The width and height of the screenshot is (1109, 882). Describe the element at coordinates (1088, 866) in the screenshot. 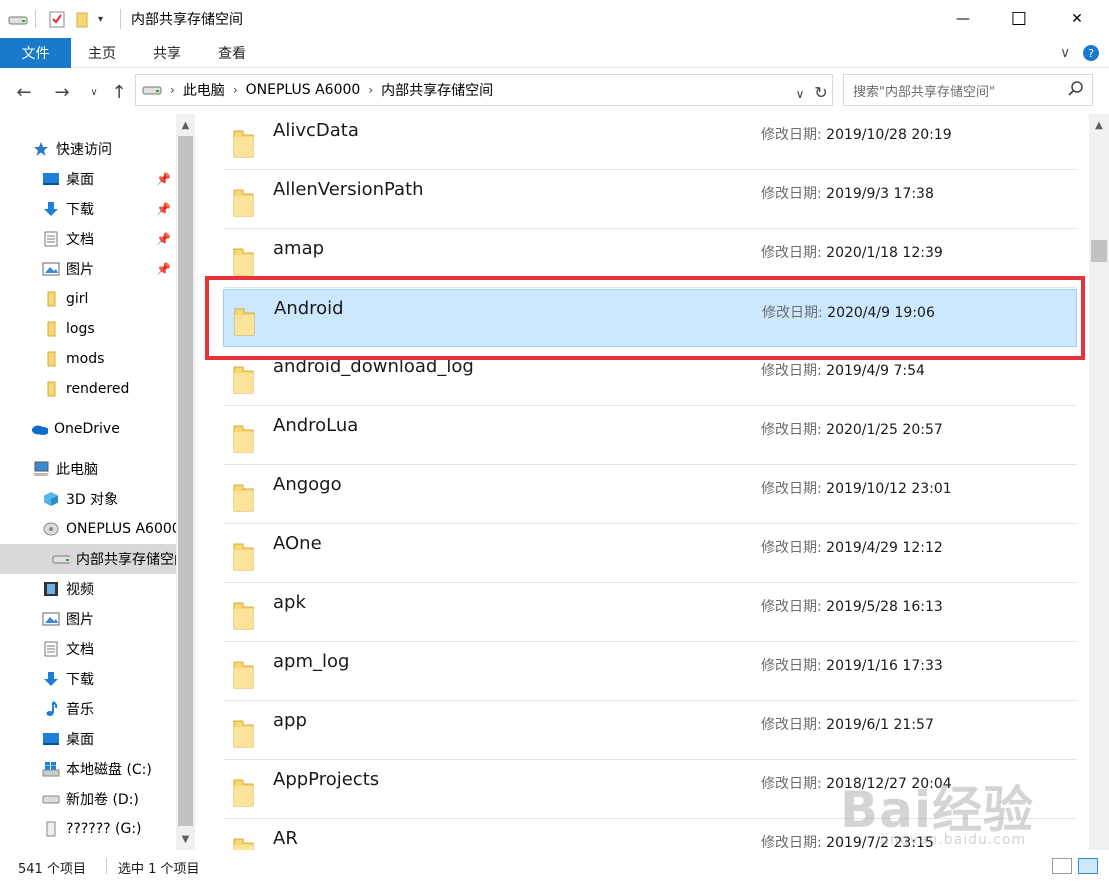

I see `large-icons-view-icon` at that location.